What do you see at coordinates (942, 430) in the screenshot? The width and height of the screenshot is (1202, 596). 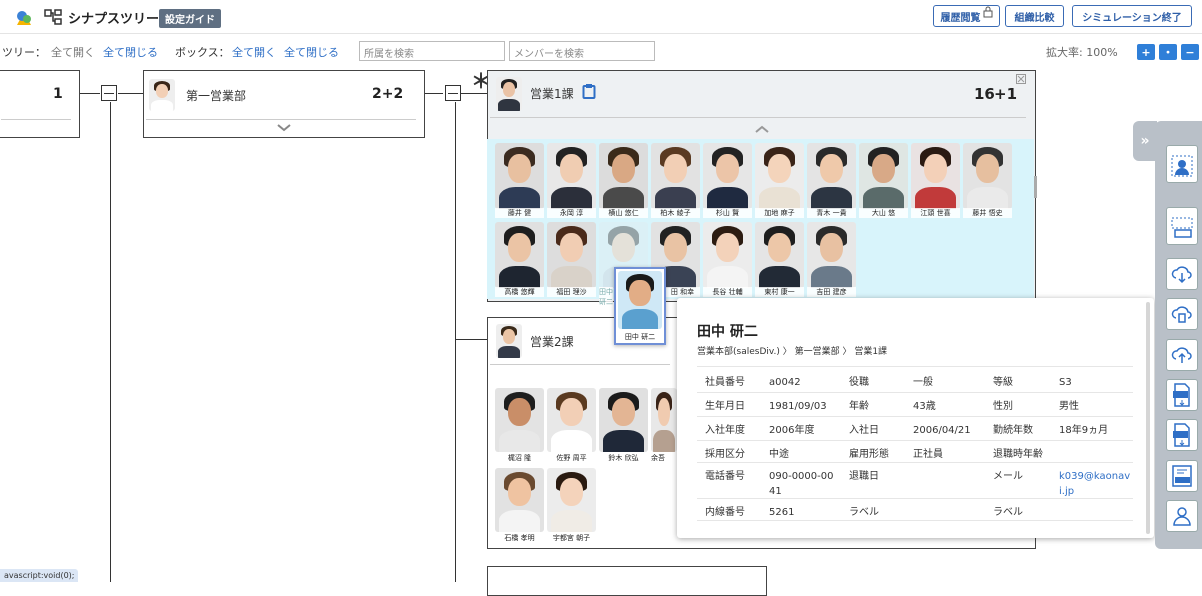 I see `profile-field-value: 2006/04/21` at bounding box center [942, 430].